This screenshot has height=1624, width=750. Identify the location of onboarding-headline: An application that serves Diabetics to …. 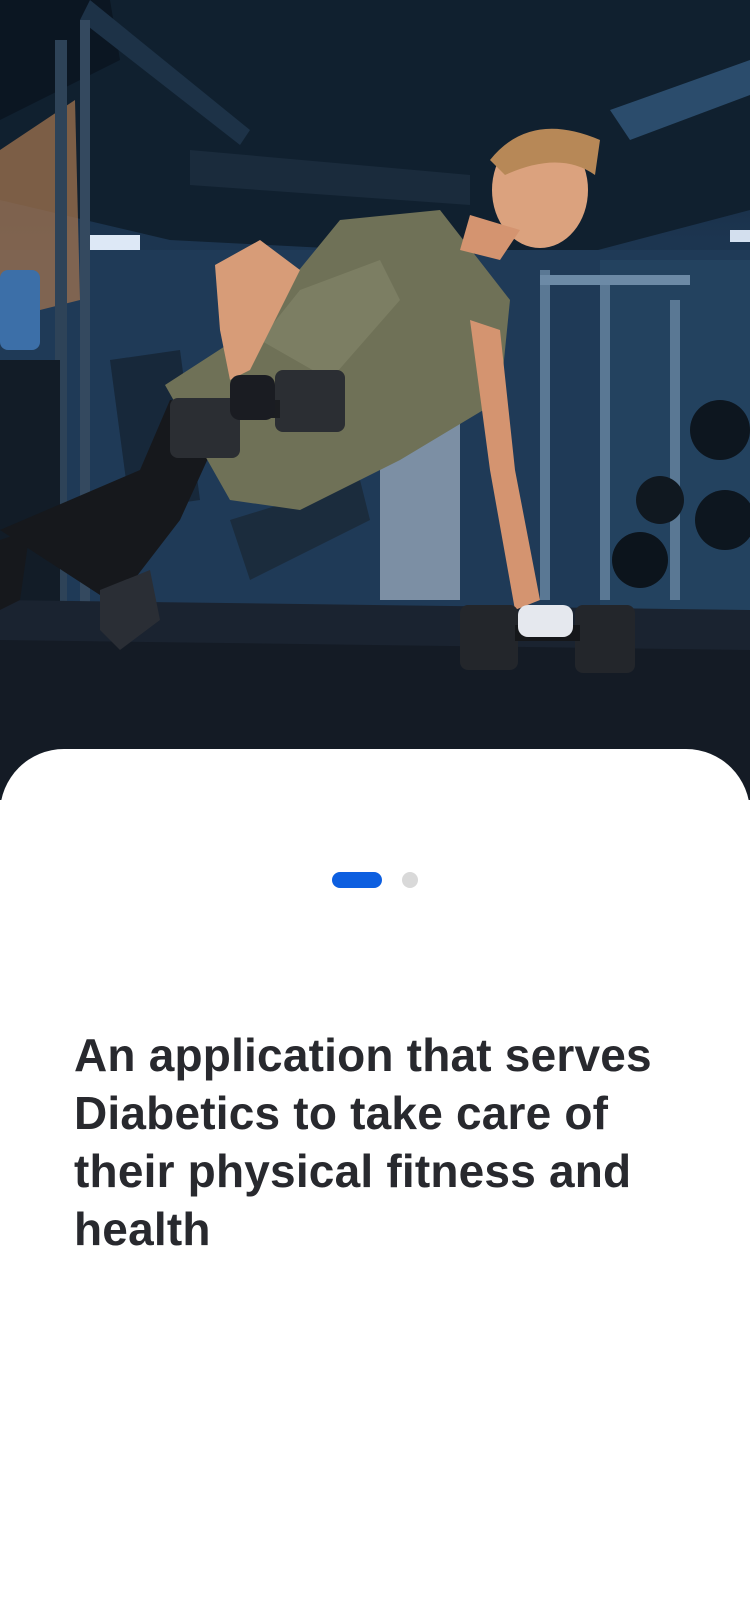
(363, 1142).